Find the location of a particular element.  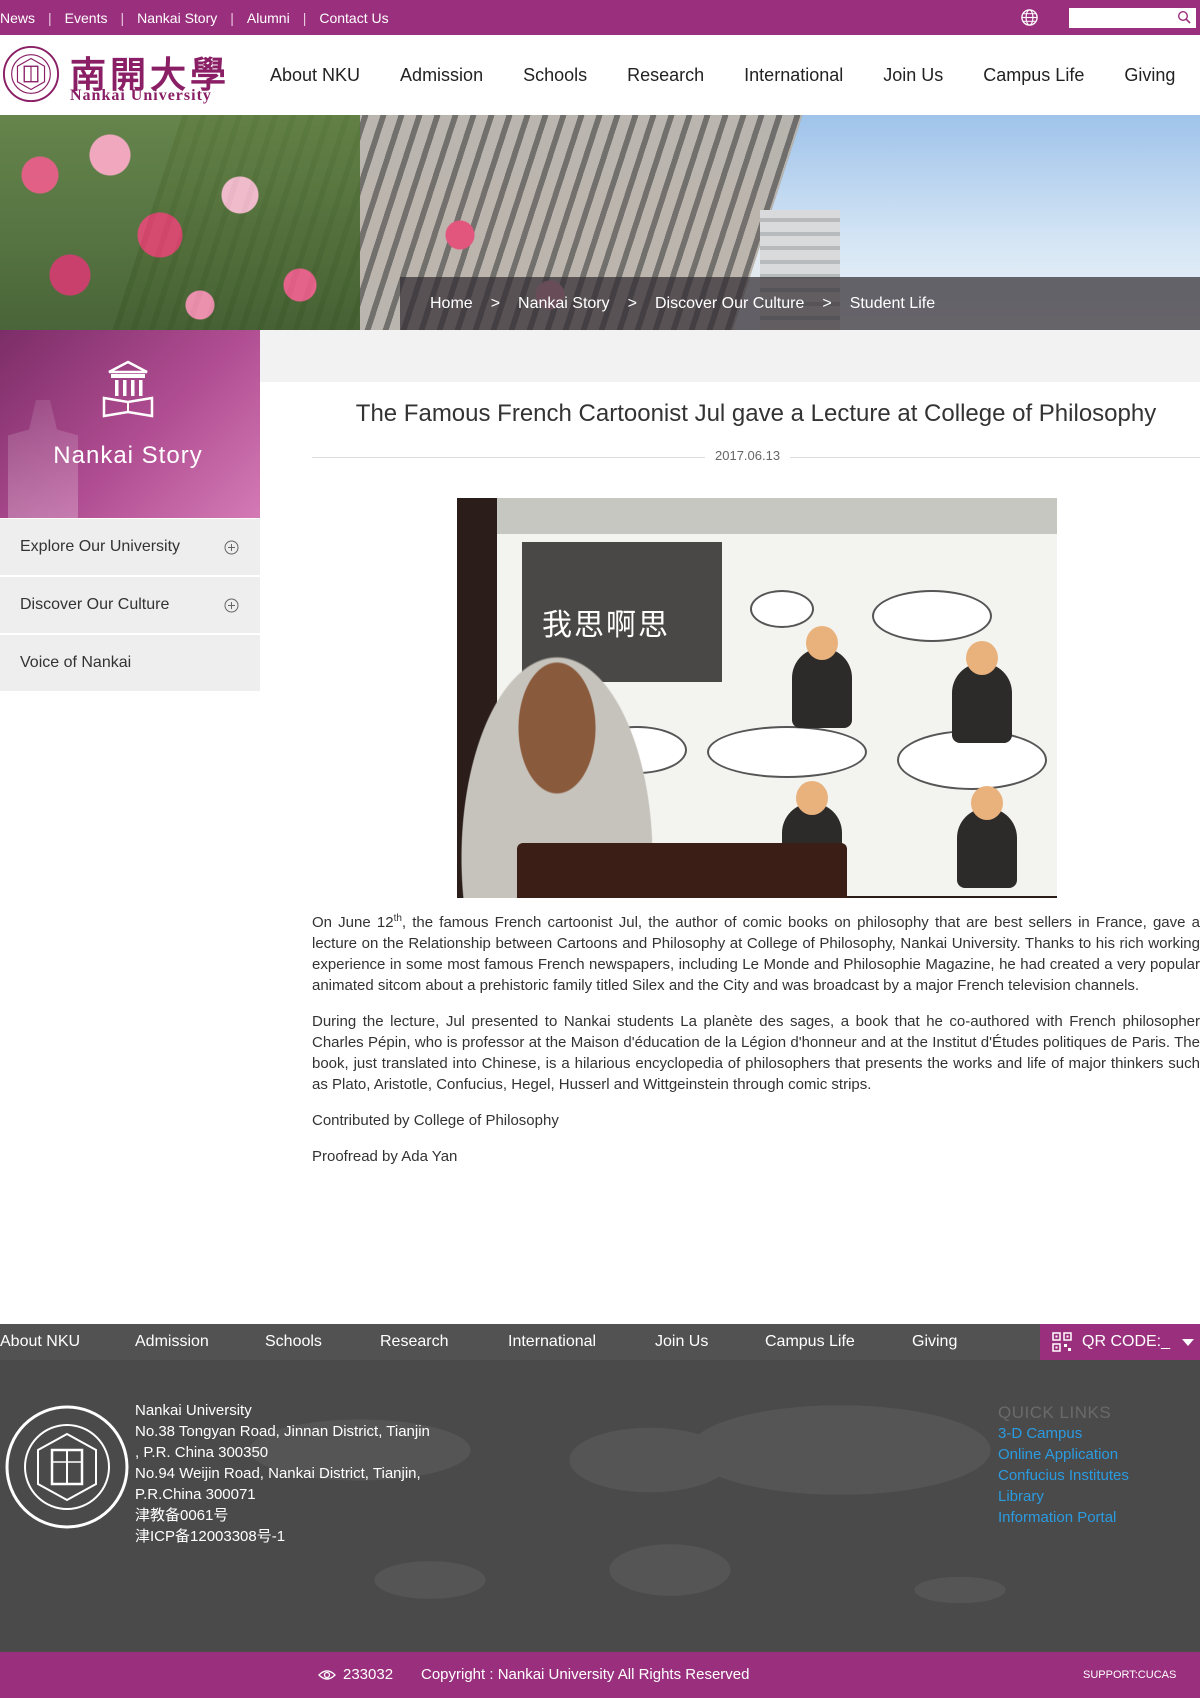

nav-international: International is located at coordinates (793, 75).